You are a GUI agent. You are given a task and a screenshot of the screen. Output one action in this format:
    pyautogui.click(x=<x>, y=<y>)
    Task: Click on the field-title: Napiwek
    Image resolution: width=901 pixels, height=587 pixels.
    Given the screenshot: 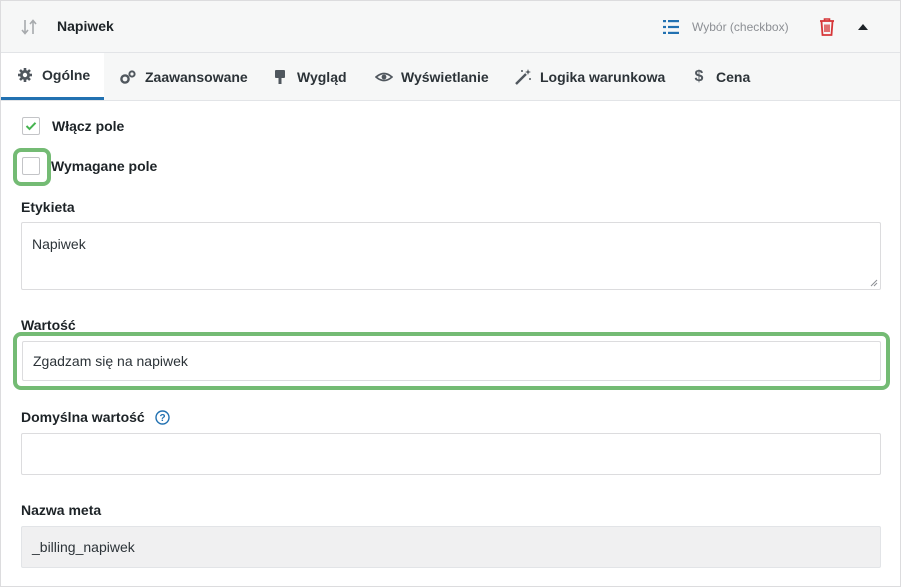 What is the action you would take?
    pyautogui.click(x=85, y=26)
    